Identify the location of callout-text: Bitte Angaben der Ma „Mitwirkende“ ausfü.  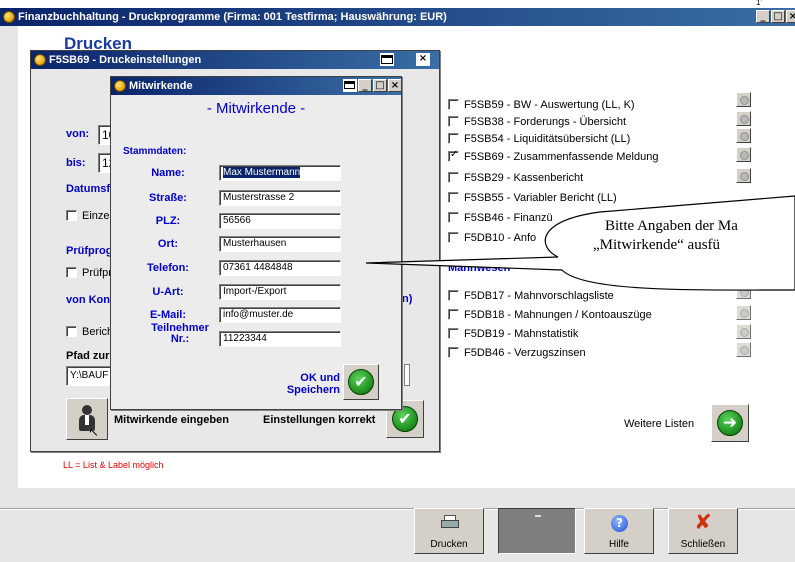
(665, 236).